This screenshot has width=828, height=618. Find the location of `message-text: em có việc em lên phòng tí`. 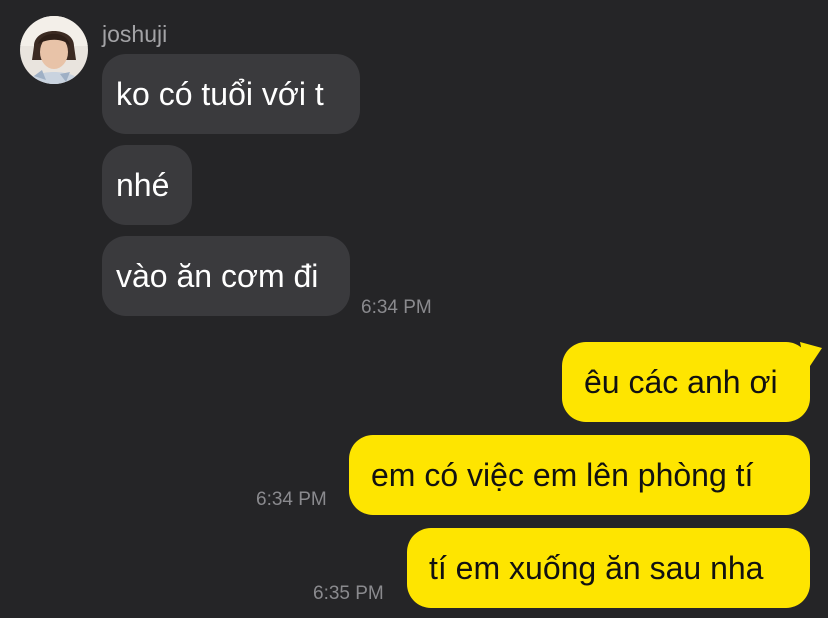

message-text: em có việc em lên phòng tí is located at coordinates (562, 475).